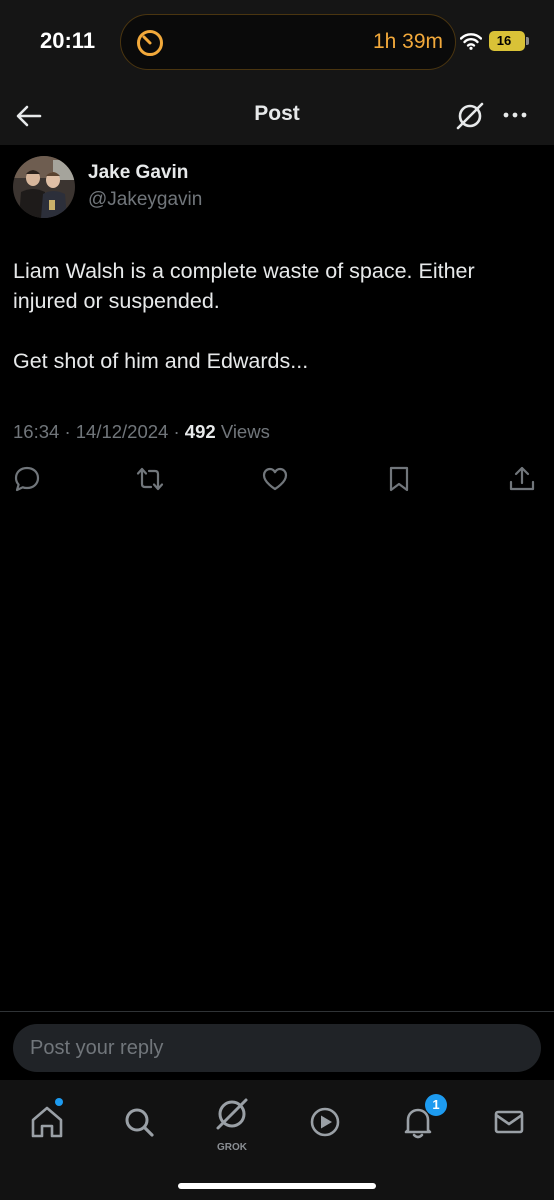  What do you see at coordinates (277, 1048) in the screenshot?
I see `reply-input: Post your reply` at bounding box center [277, 1048].